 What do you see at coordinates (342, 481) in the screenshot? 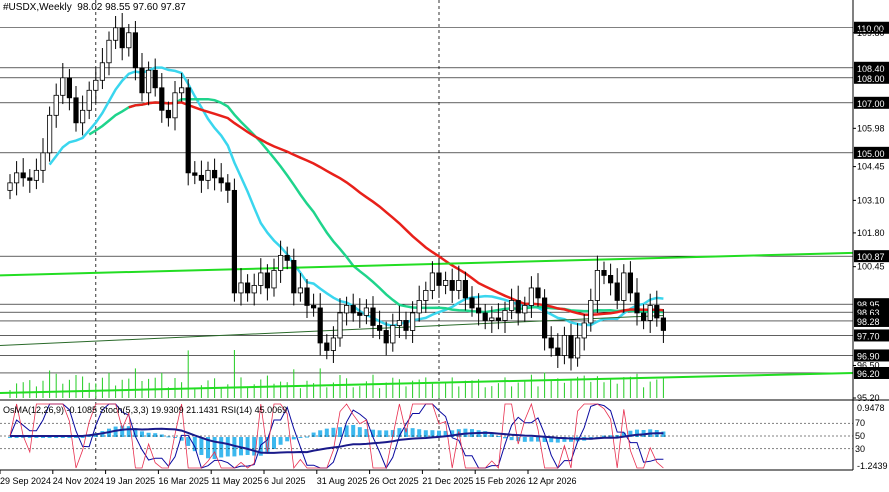
I see `x-tick-label: 31 Aug 2025` at bounding box center [342, 481].